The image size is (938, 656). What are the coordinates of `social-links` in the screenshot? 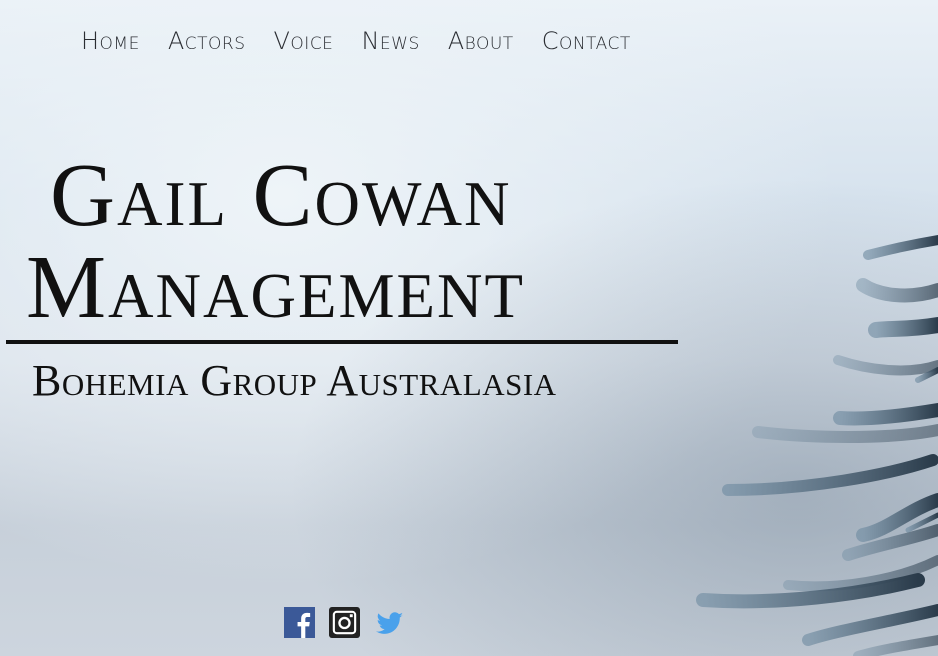 It's located at (344, 622).